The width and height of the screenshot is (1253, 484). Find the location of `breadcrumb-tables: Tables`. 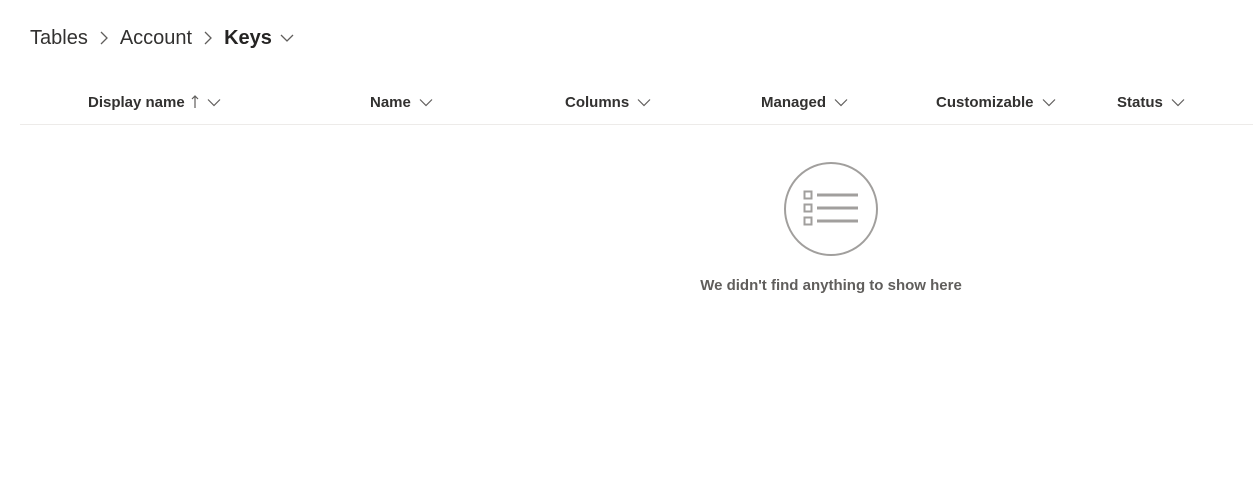

breadcrumb-tables: Tables is located at coordinates (59, 38).